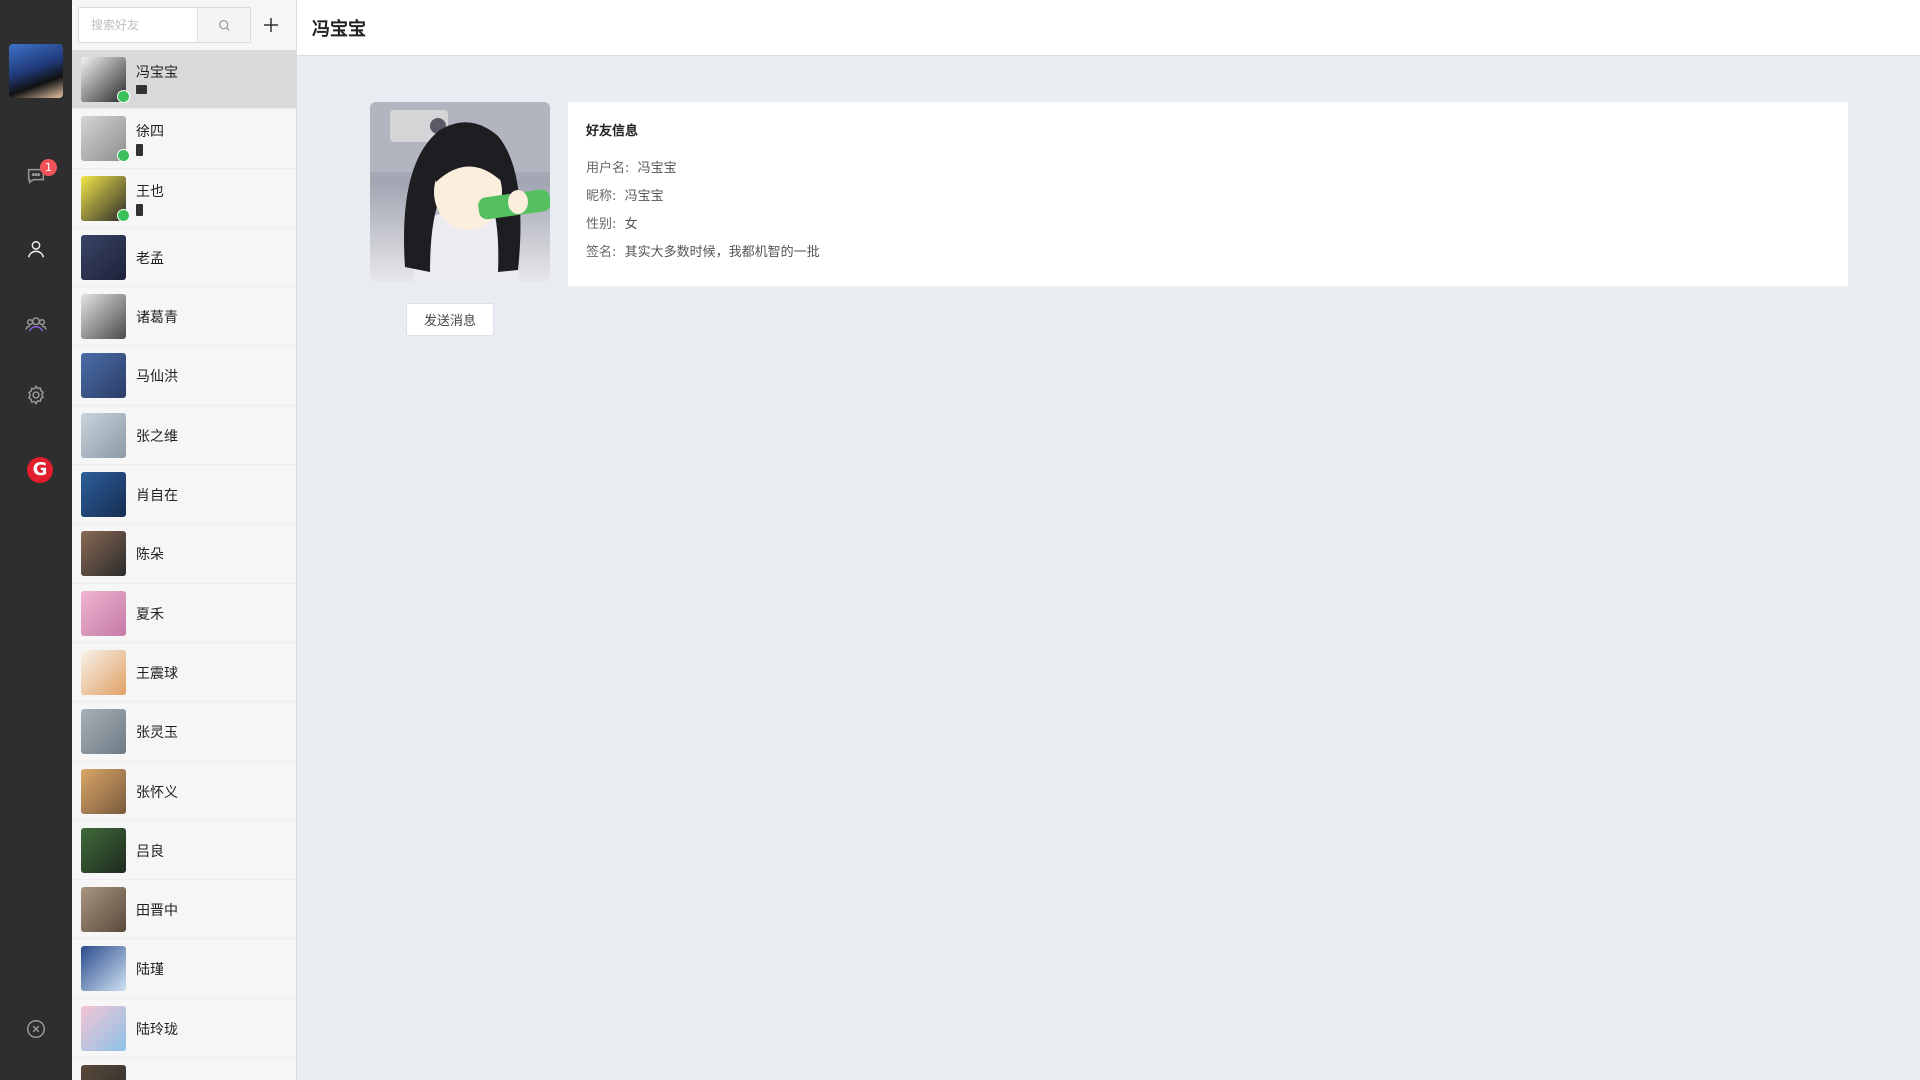 The image size is (1920, 1080). What do you see at coordinates (157, 436) in the screenshot?
I see `friend-name: 张之维` at bounding box center [157, 436].